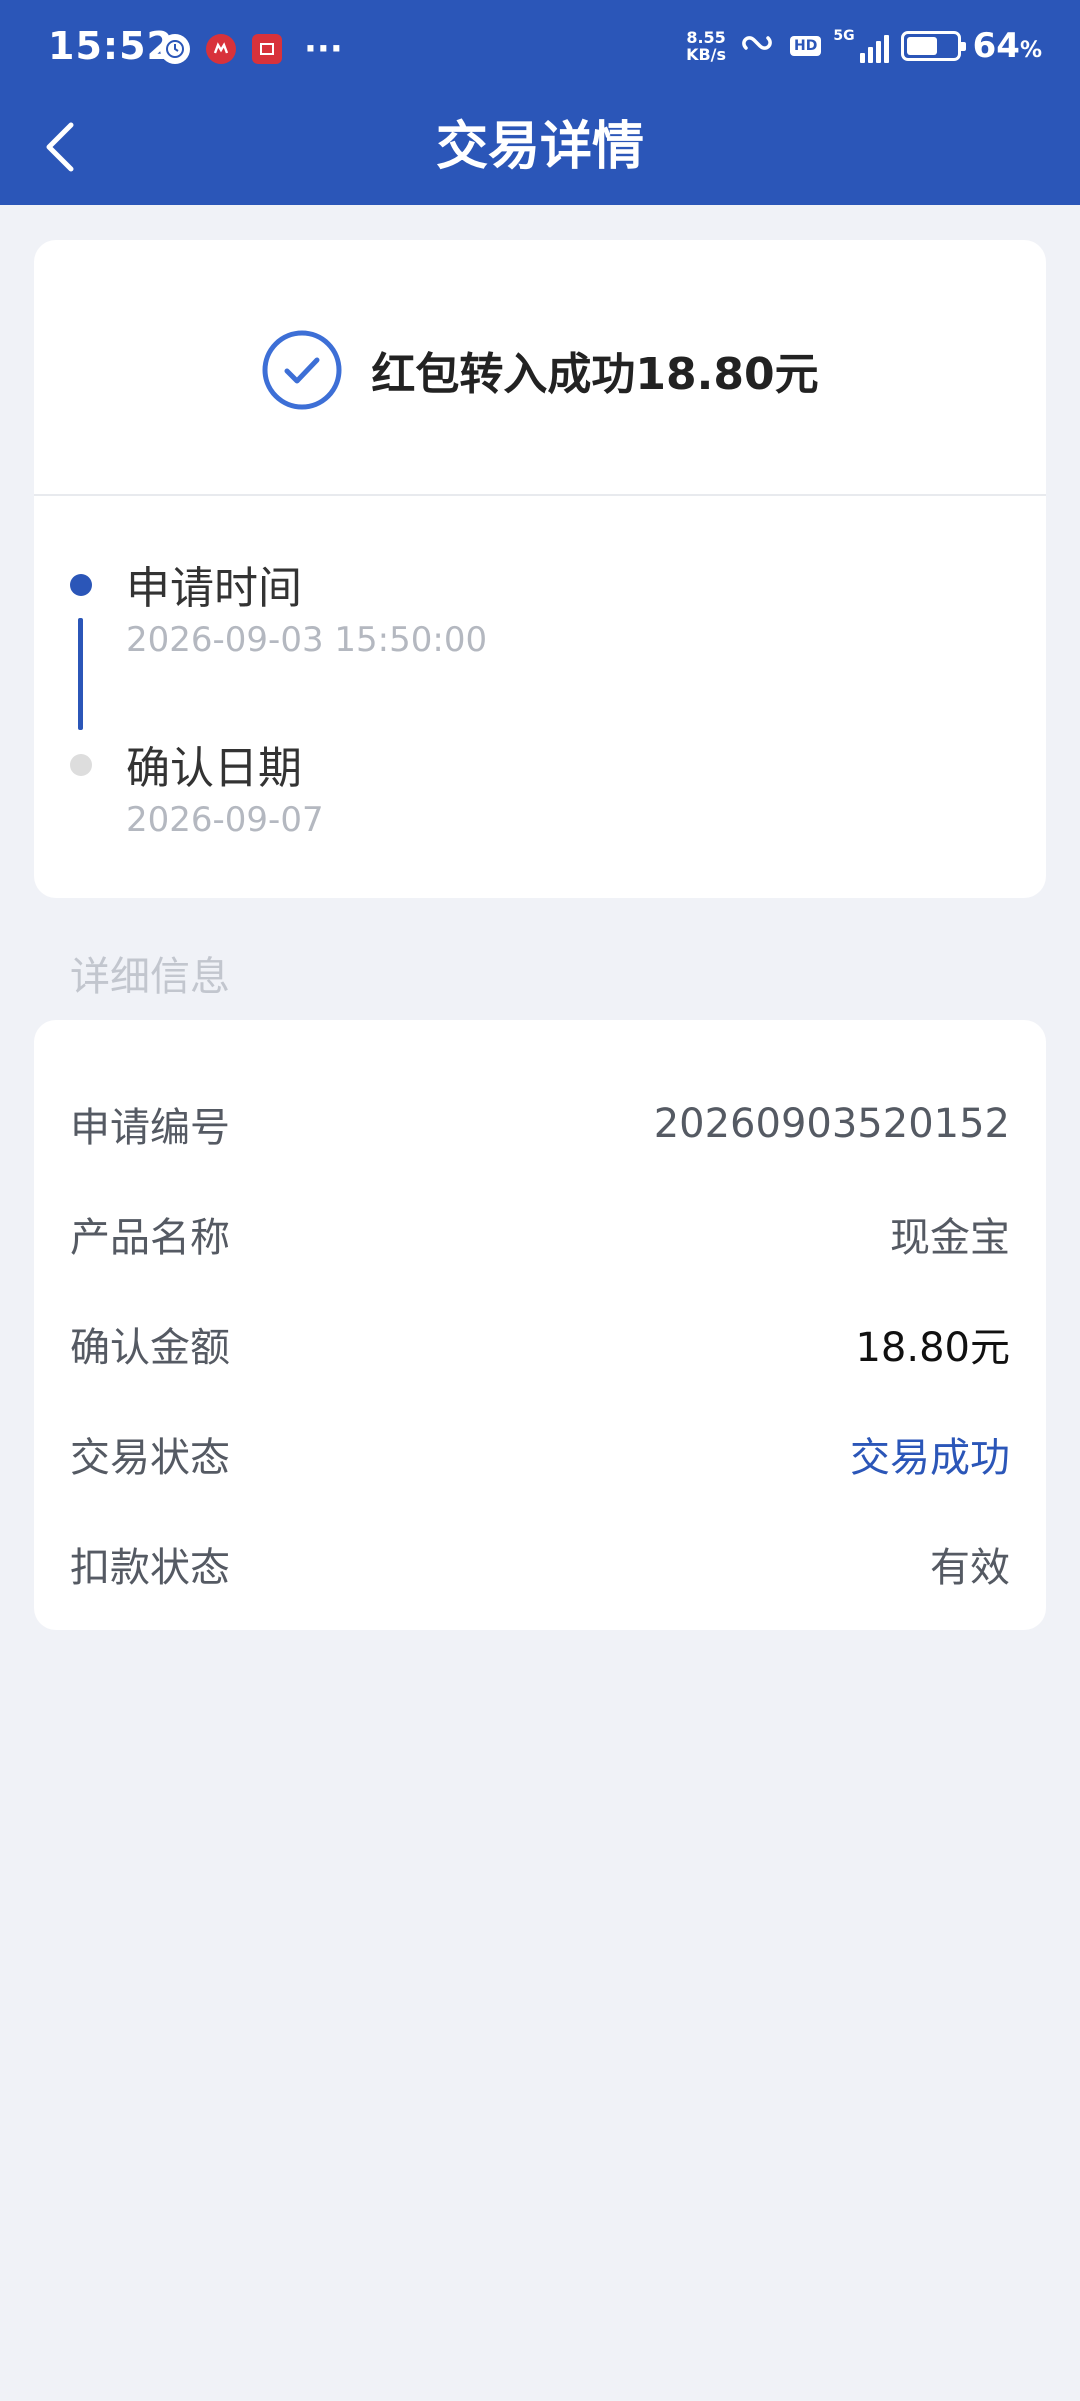  What do you see at coordinates (267, 49) in the screenshot?
I see `app-notification-icon` at bounding box center [267, 49].